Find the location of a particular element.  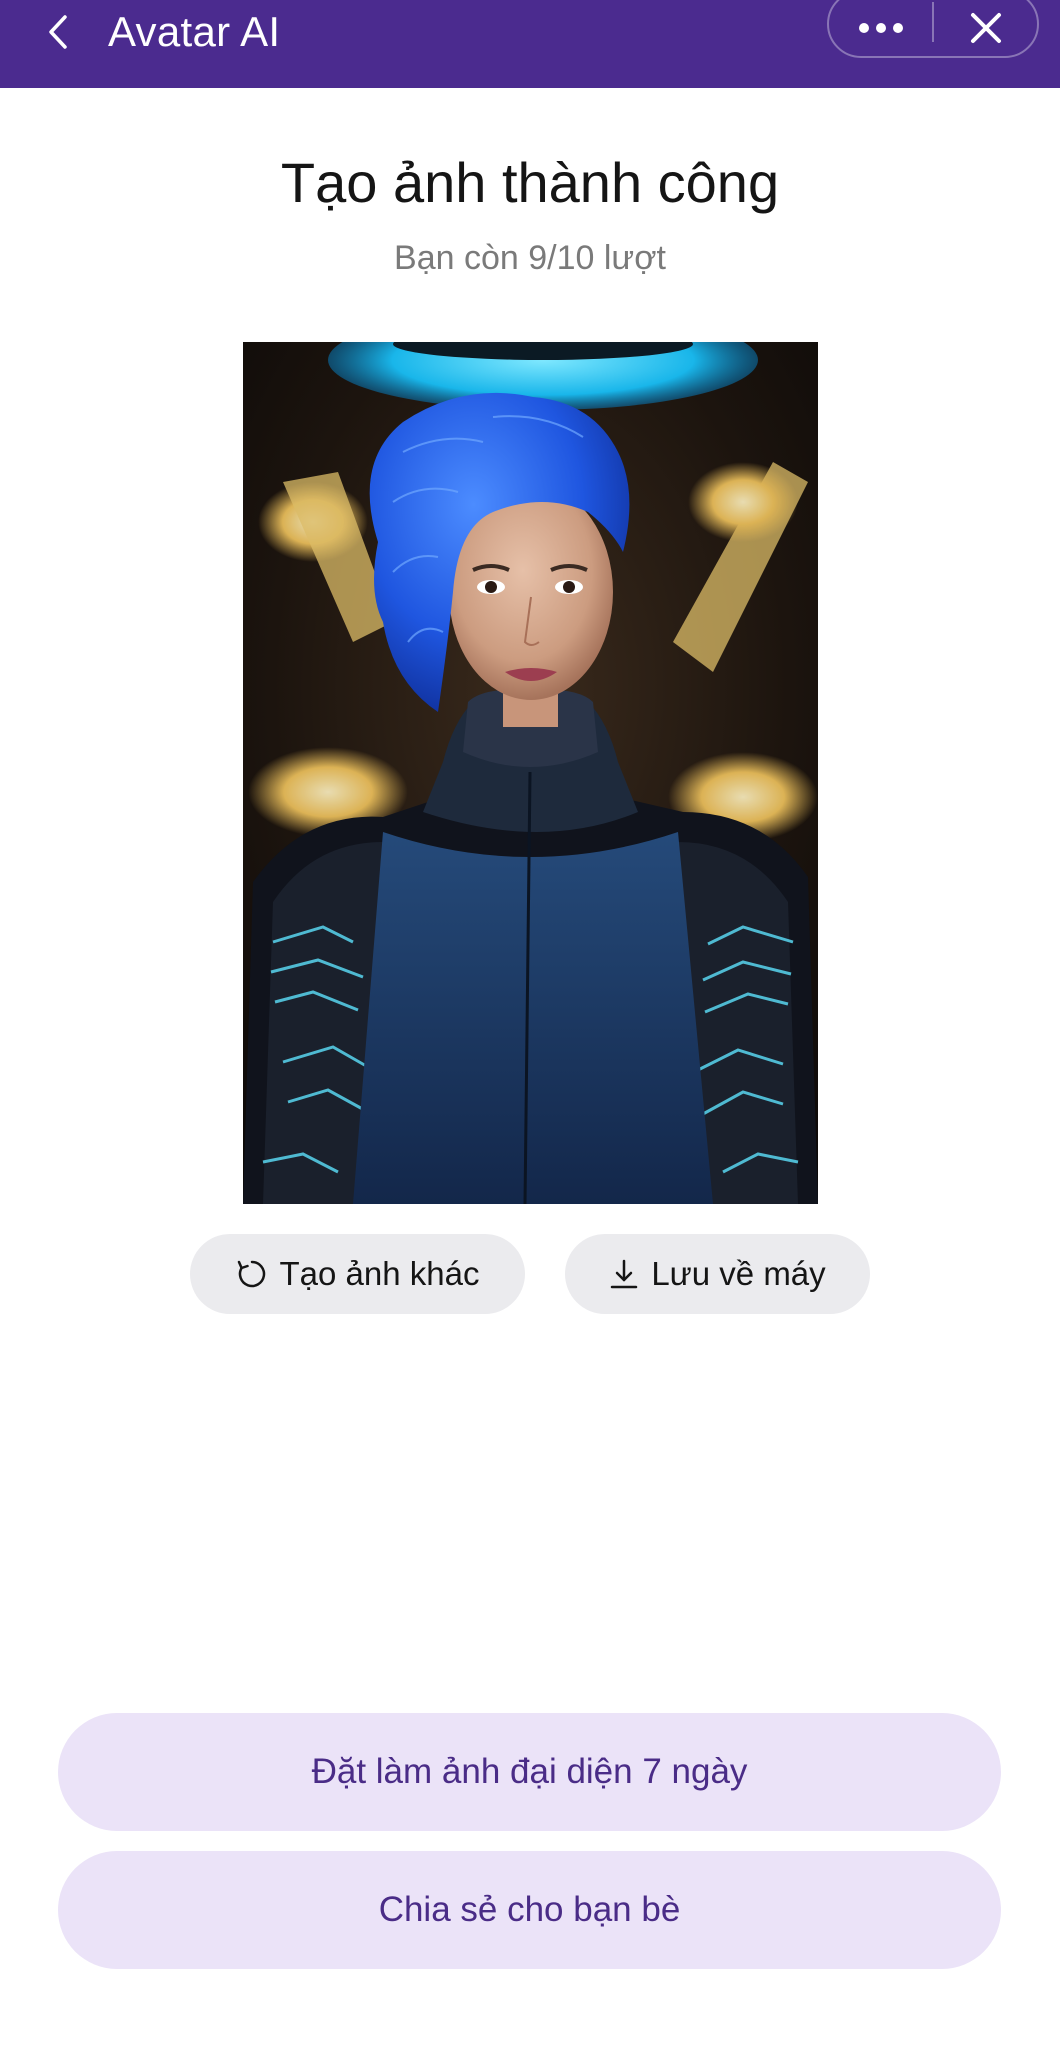

remaining-count: Bạn còn 9/10 lượt is located at coordinates (530, 258).